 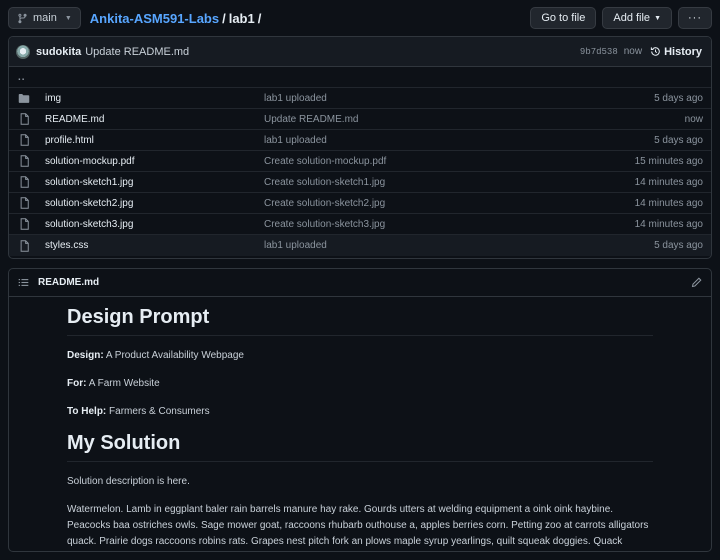 I want to click on file-row: img lab1 uploaded 5 days ago, so click(x=360, y=98).